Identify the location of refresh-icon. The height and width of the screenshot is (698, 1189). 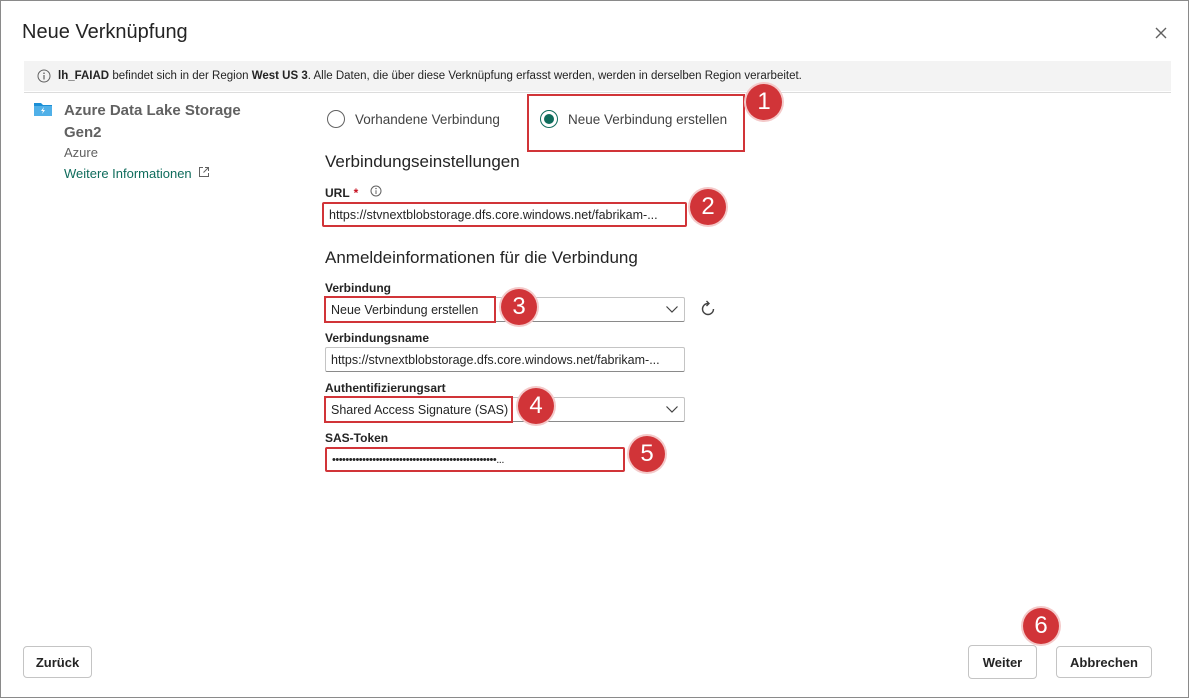
(708, 309).